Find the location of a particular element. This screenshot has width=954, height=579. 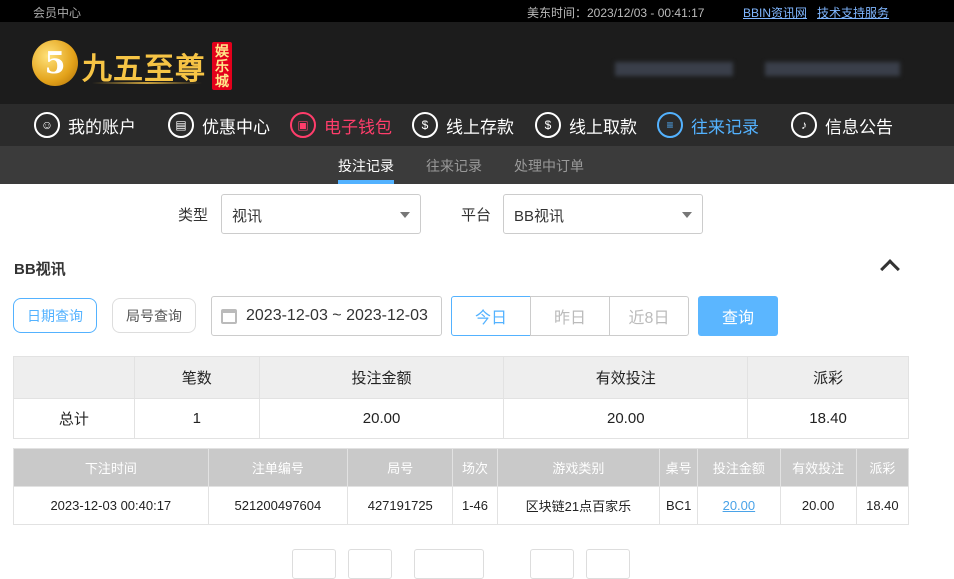

logo-ornament is located at coordinates (147, 83).